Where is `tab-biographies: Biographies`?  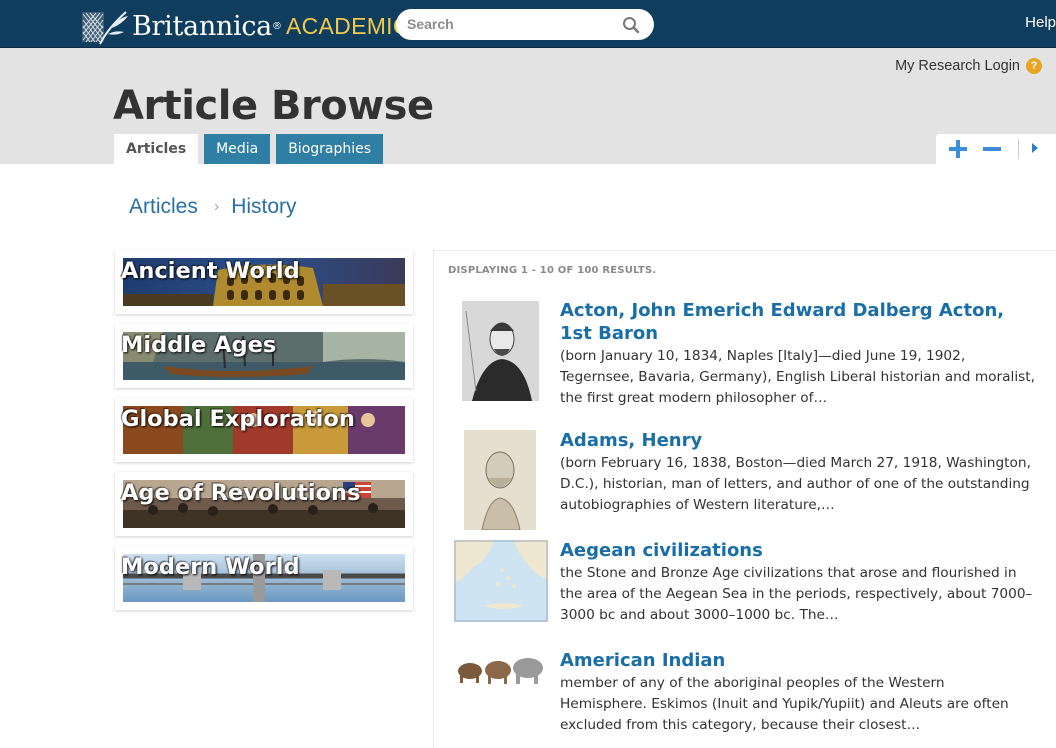
tab-biographies: Biographies is located at coordinates (330, 149).